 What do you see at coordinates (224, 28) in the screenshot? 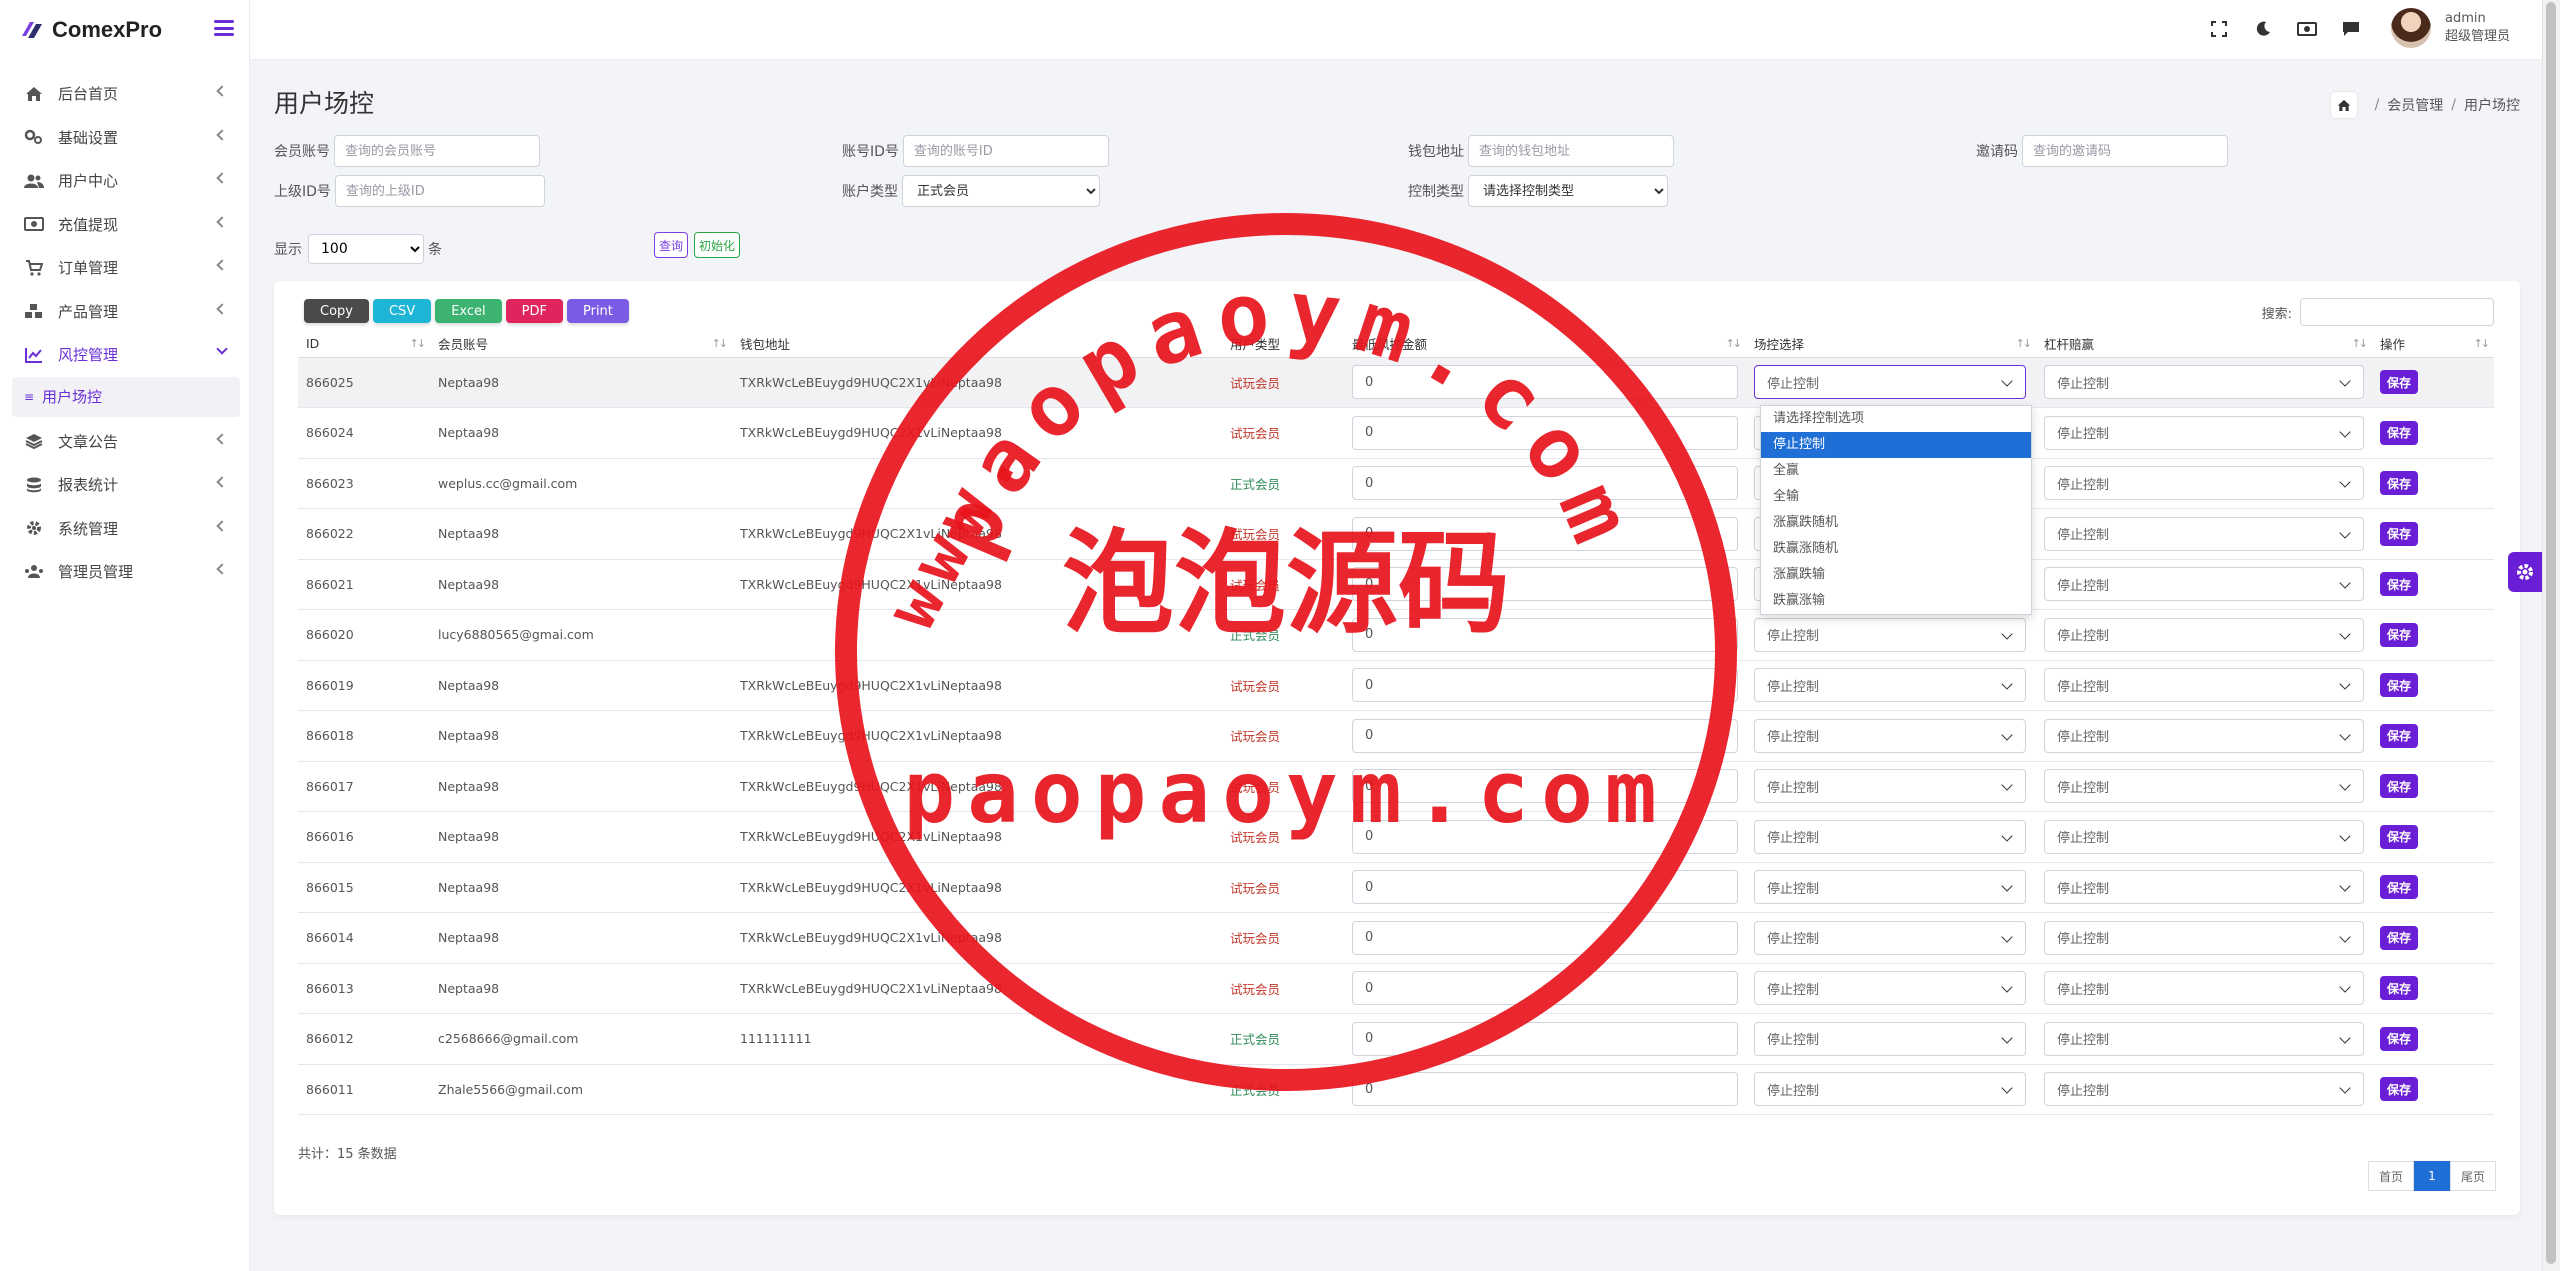
I see `menu-toggle-icon` at bounding box center [224, 28].